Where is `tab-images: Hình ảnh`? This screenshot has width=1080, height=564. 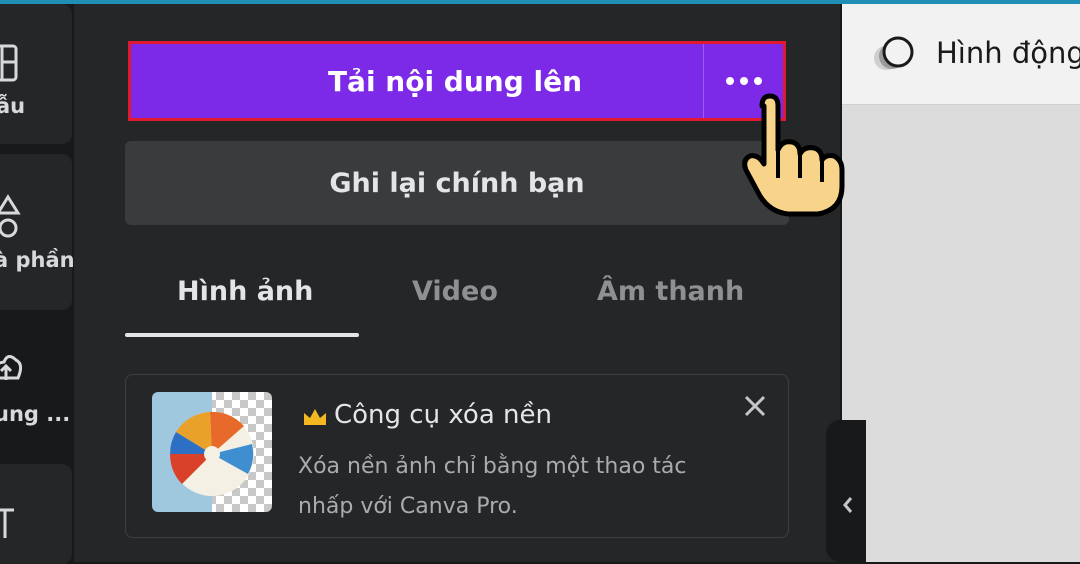 tab-images: Hình ảnh is located at coordinates (245, 291).